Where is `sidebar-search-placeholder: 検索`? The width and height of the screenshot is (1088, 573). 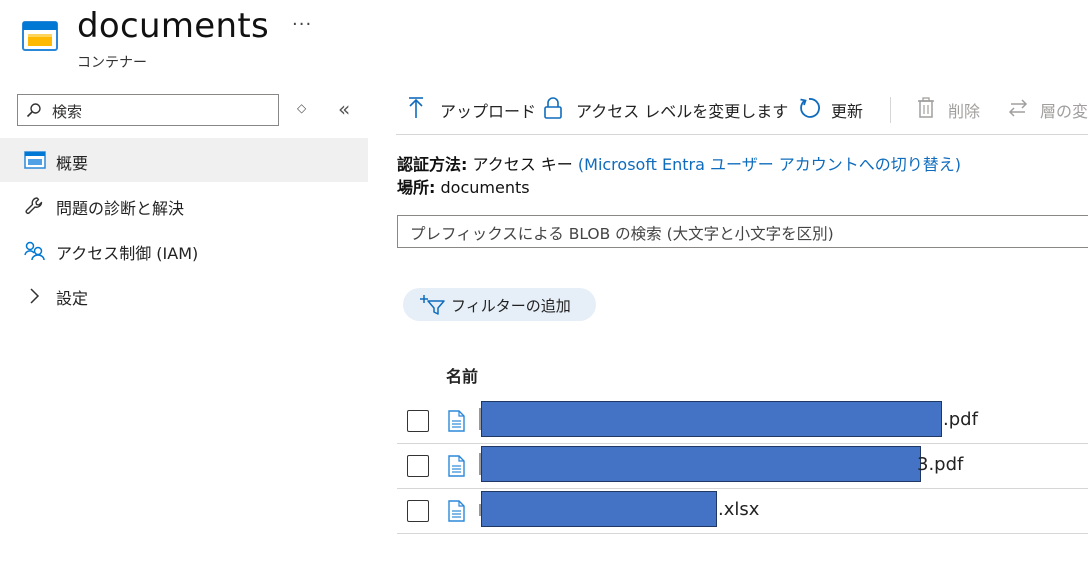
sidebar-search-placeholder: 検索 is located at coordinates (67, 112).